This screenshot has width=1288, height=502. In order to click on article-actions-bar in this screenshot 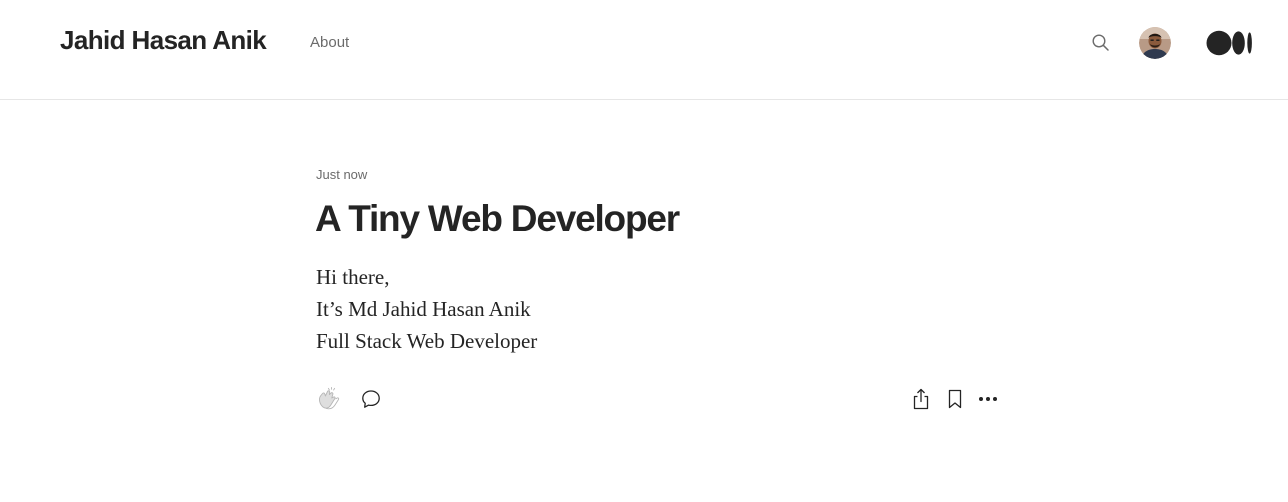, I will do `click(657, 399)`.